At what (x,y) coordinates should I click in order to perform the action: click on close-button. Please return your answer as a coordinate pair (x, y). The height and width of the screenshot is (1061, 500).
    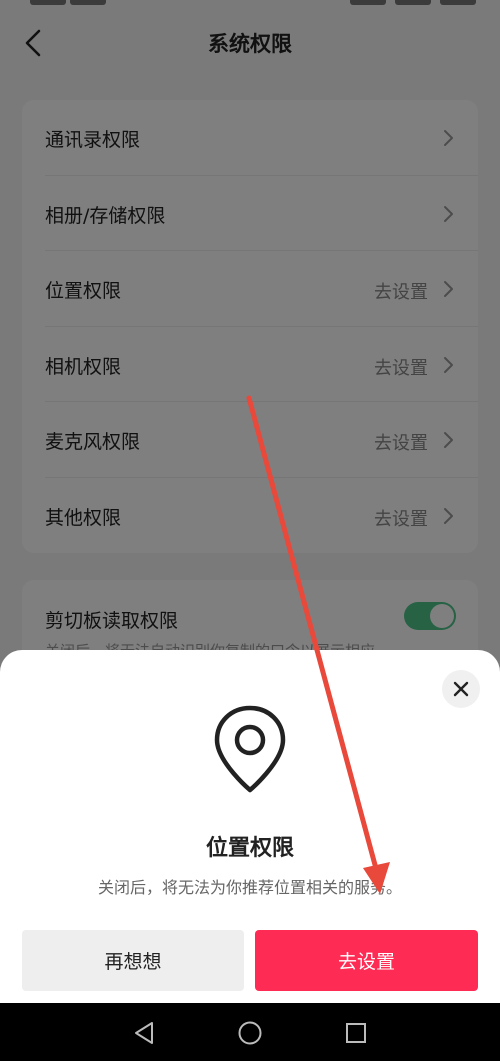
    Looking at the image, I should click on (461, 689).